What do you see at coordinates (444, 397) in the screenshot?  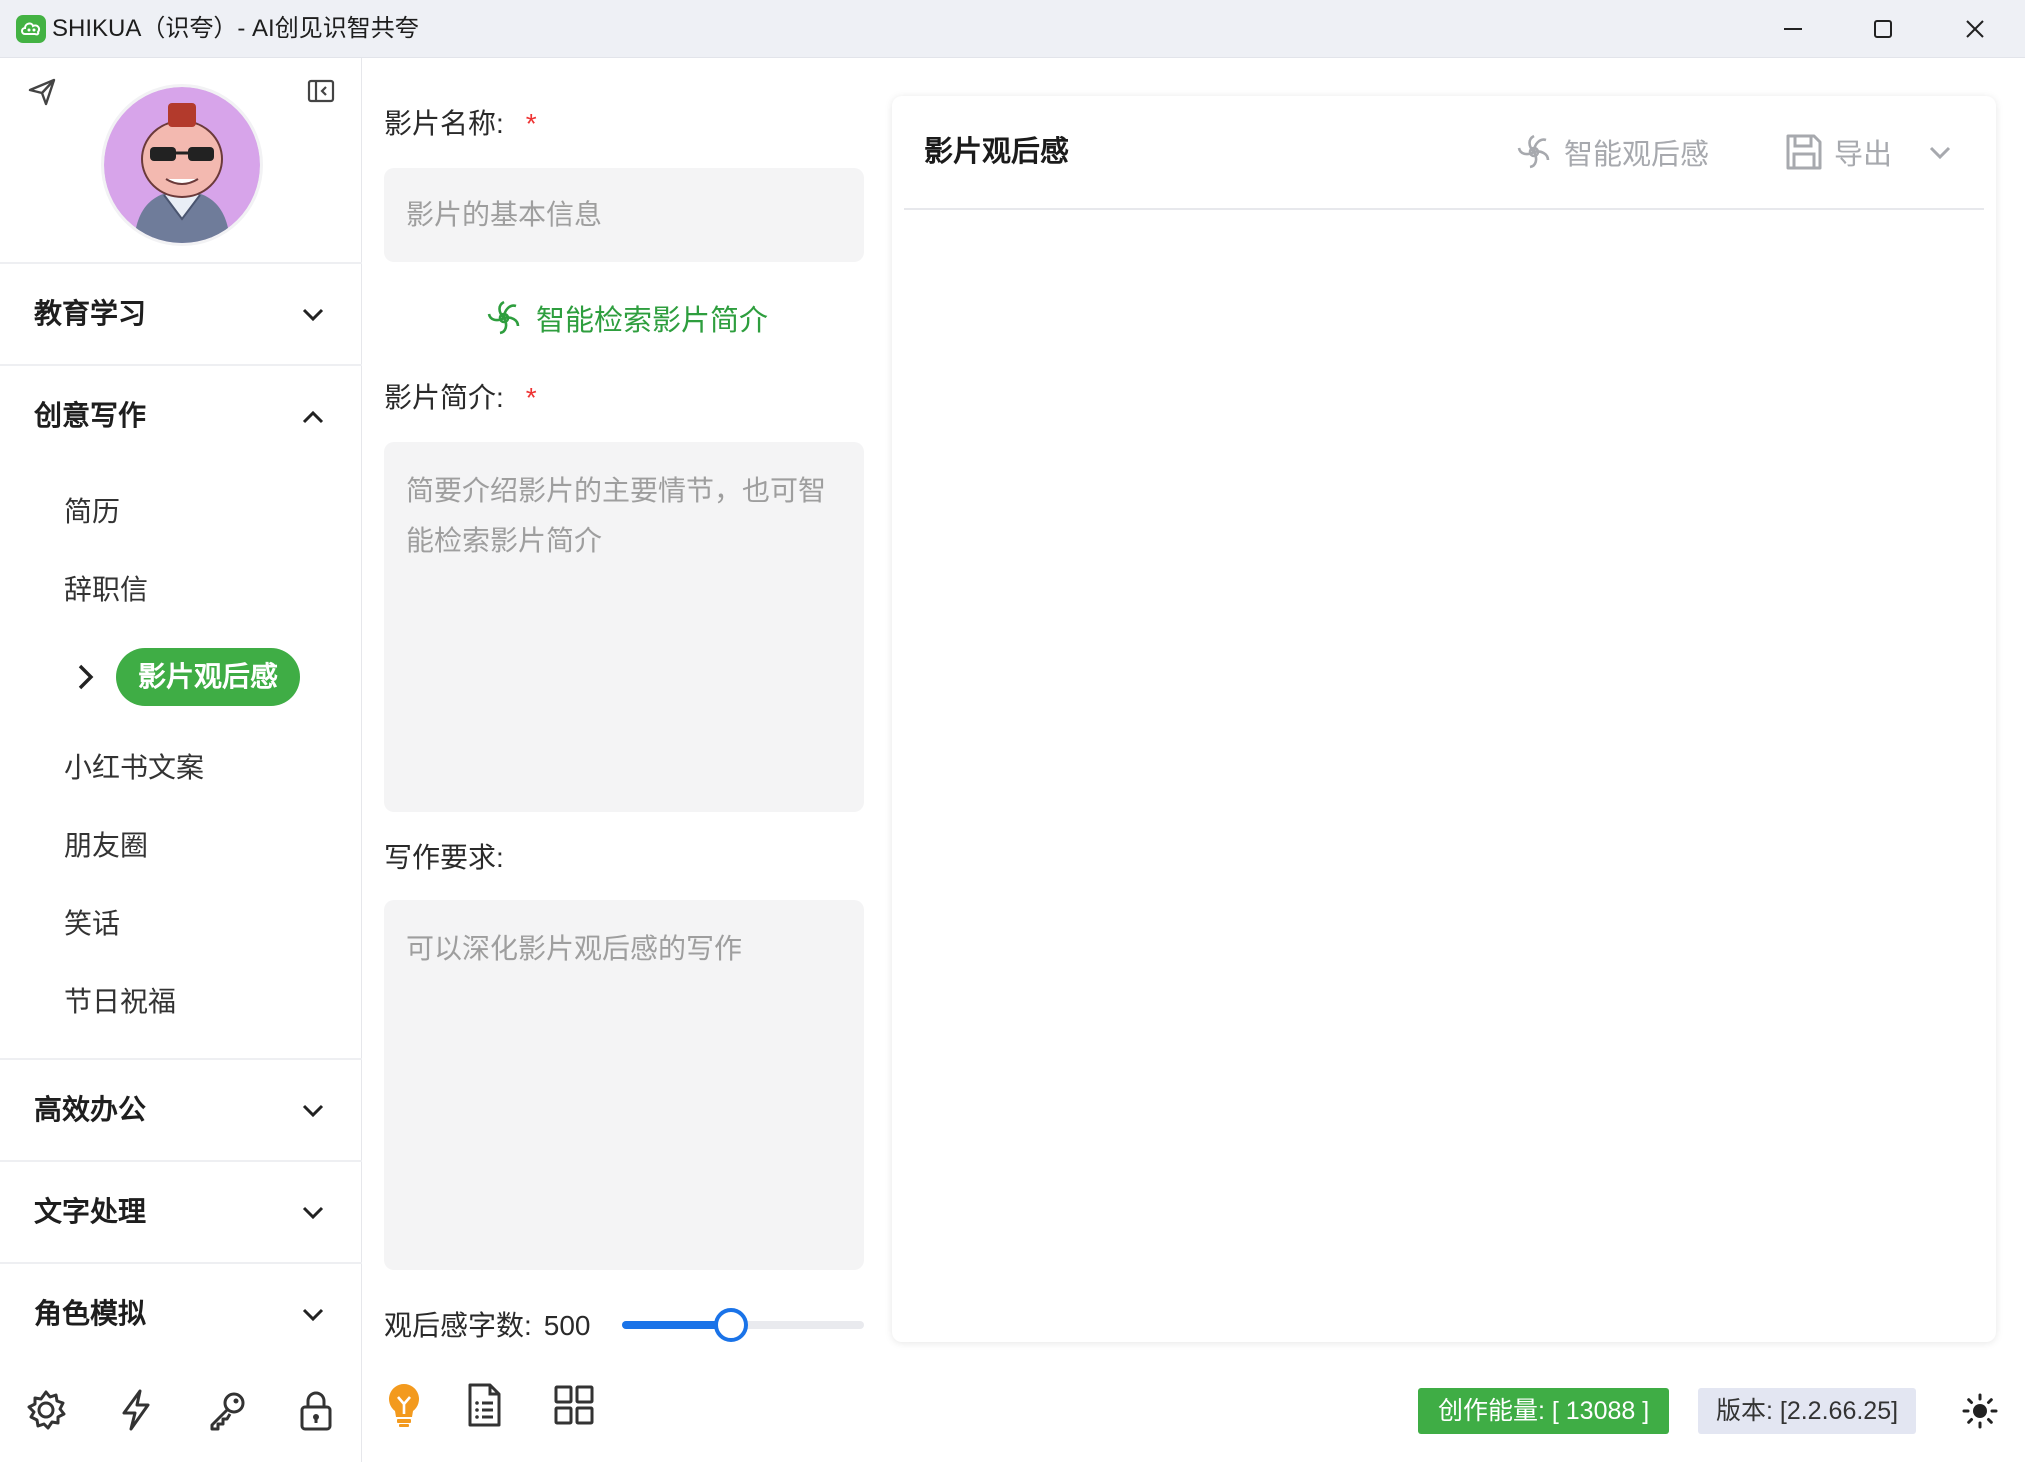 I see `synopsis-label-text: 影片简介:` at bounding box center [444, 397].